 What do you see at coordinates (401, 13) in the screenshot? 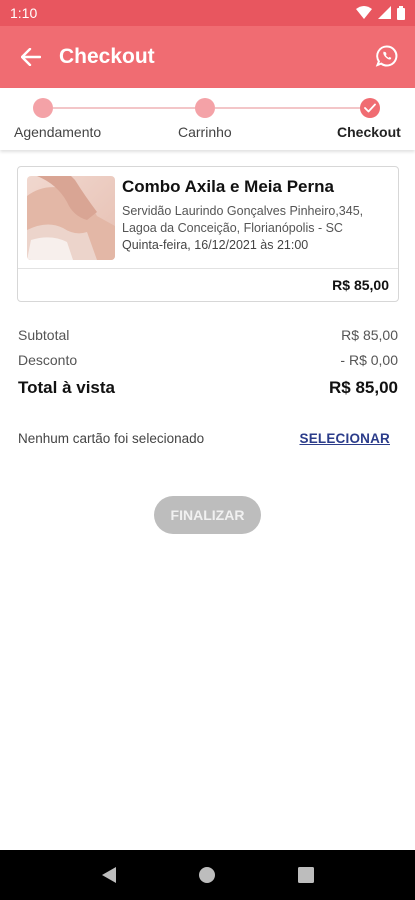
I see `battery-icon` at bounding box center [401, 13].